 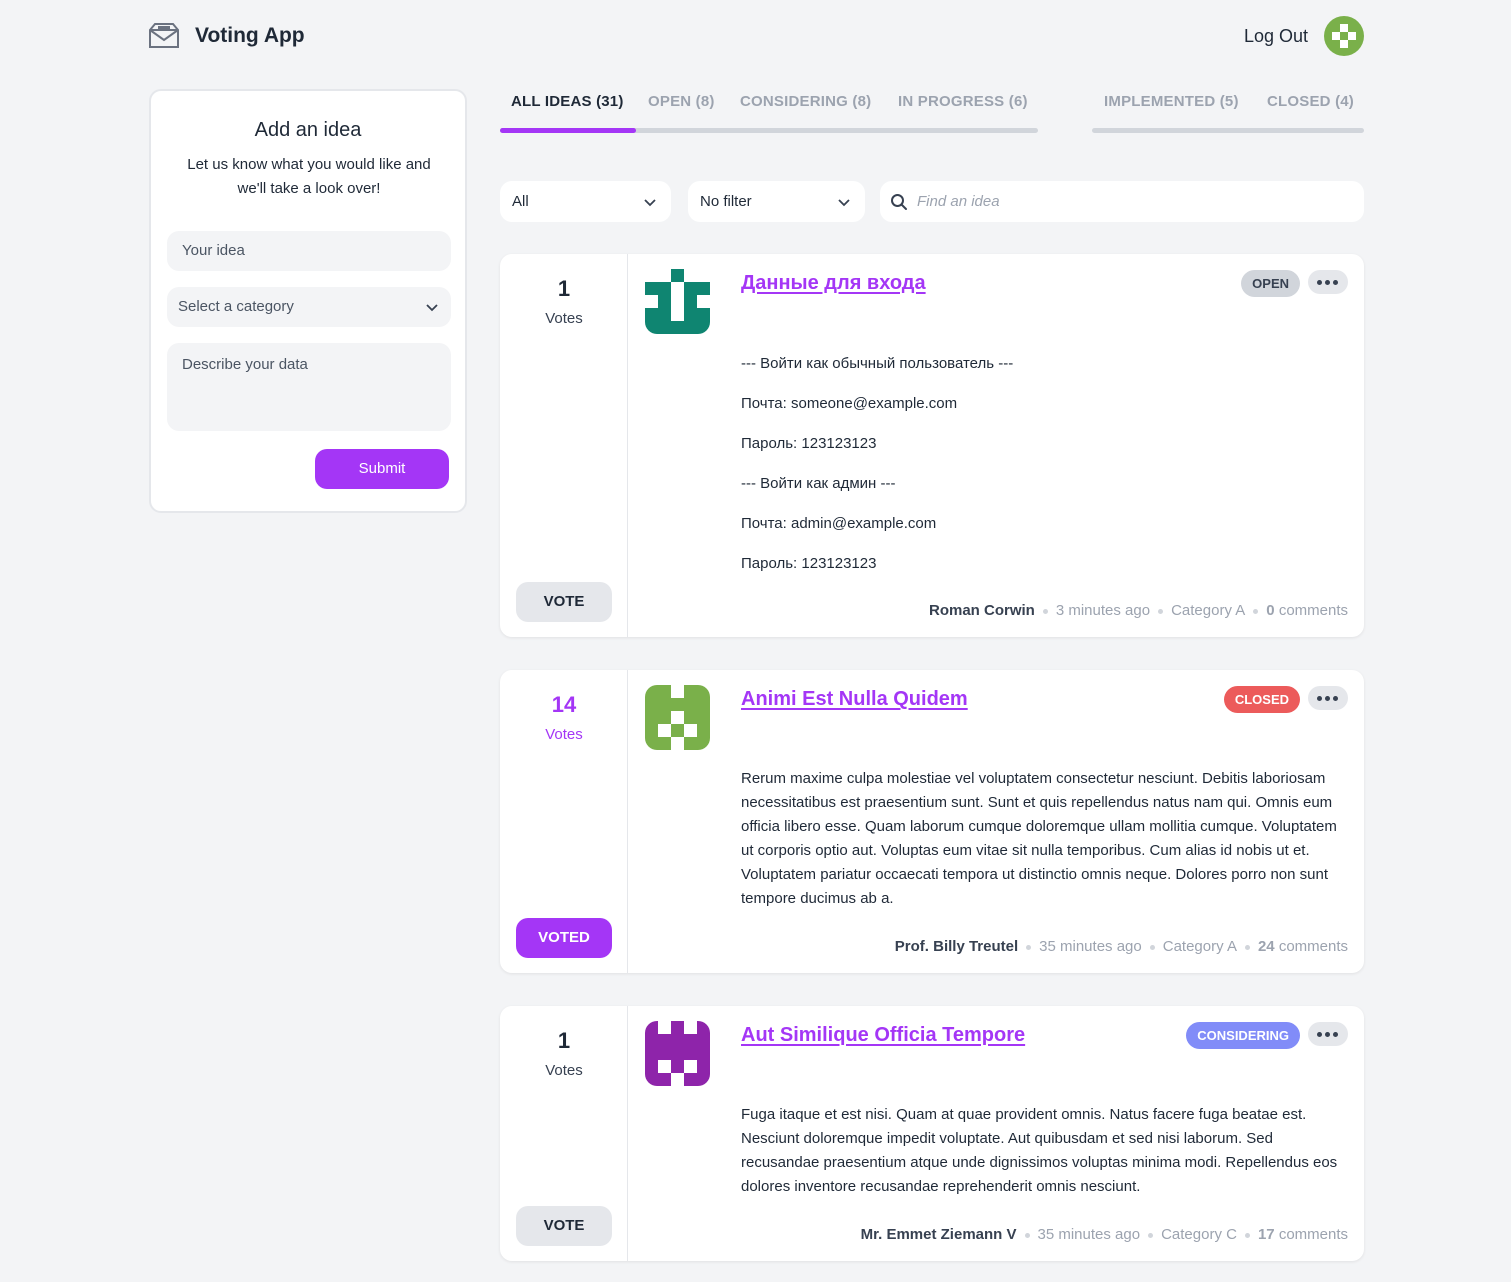 What do you see at coordinates (833, 283) in the screenshot?
I see `idea-title-link: Данные для входа` at bounding box center [833, 283].